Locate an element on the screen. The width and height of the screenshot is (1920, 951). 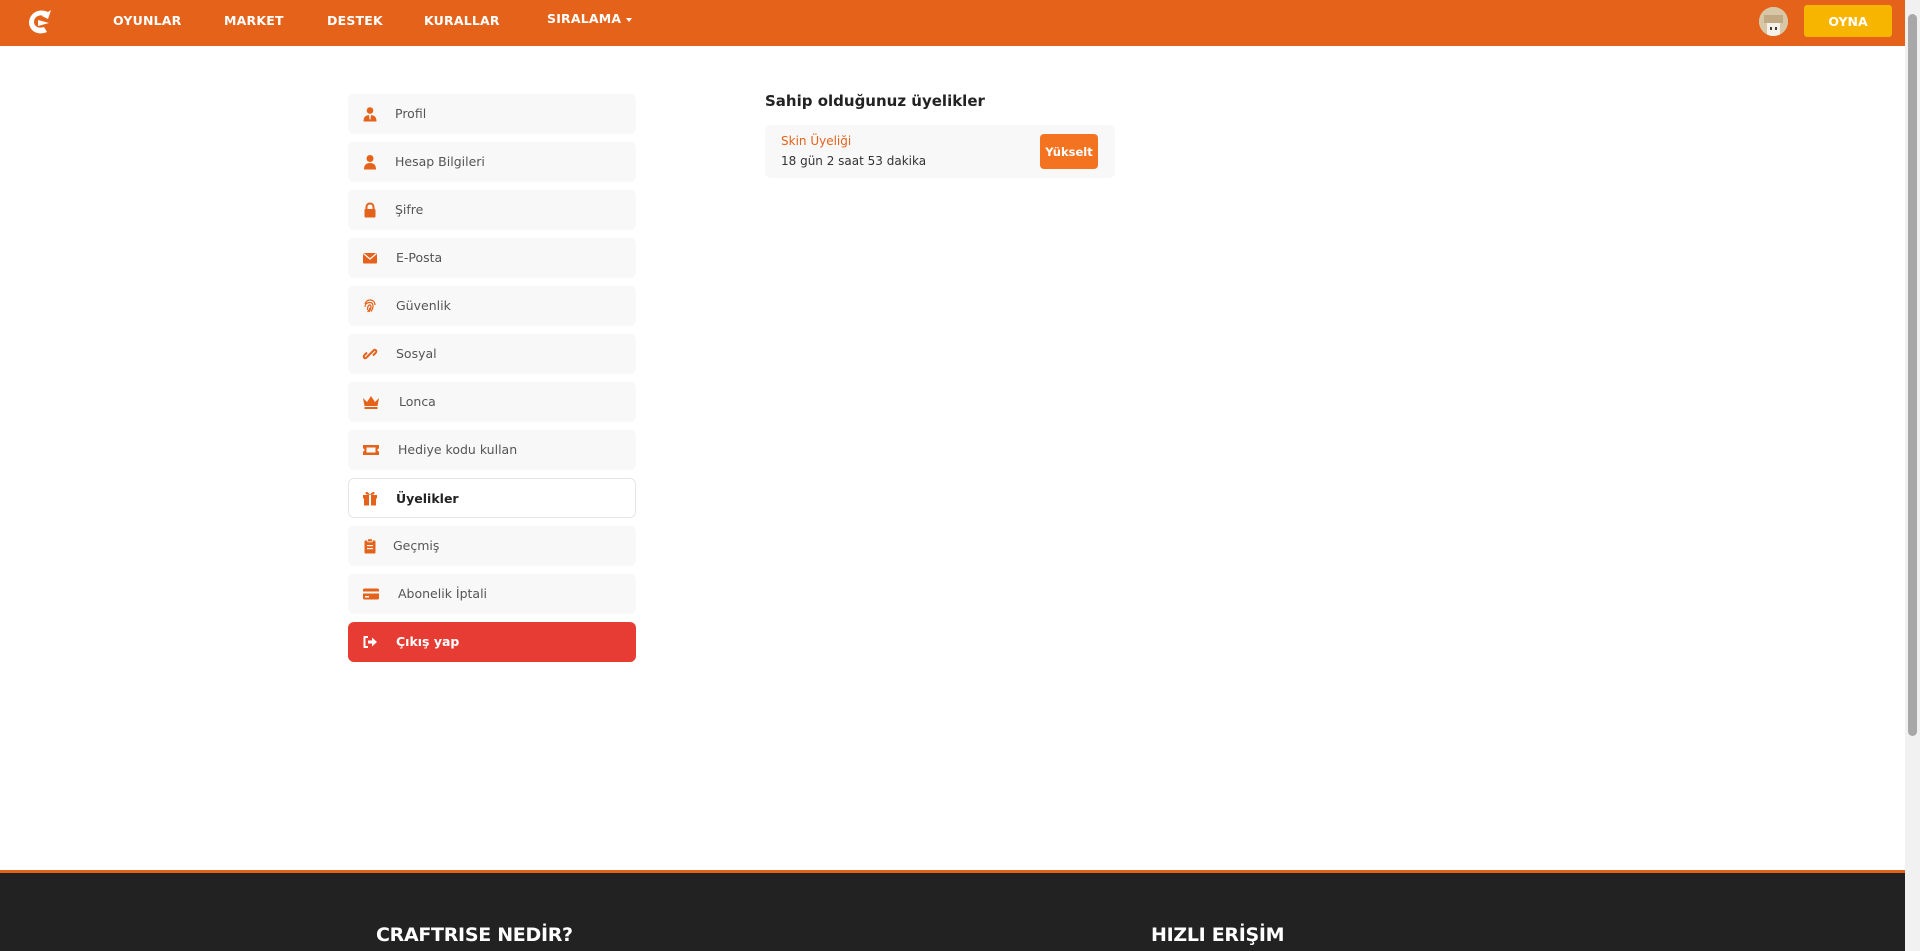
craftrise-logo-icon is located at coordinates (40, 22).